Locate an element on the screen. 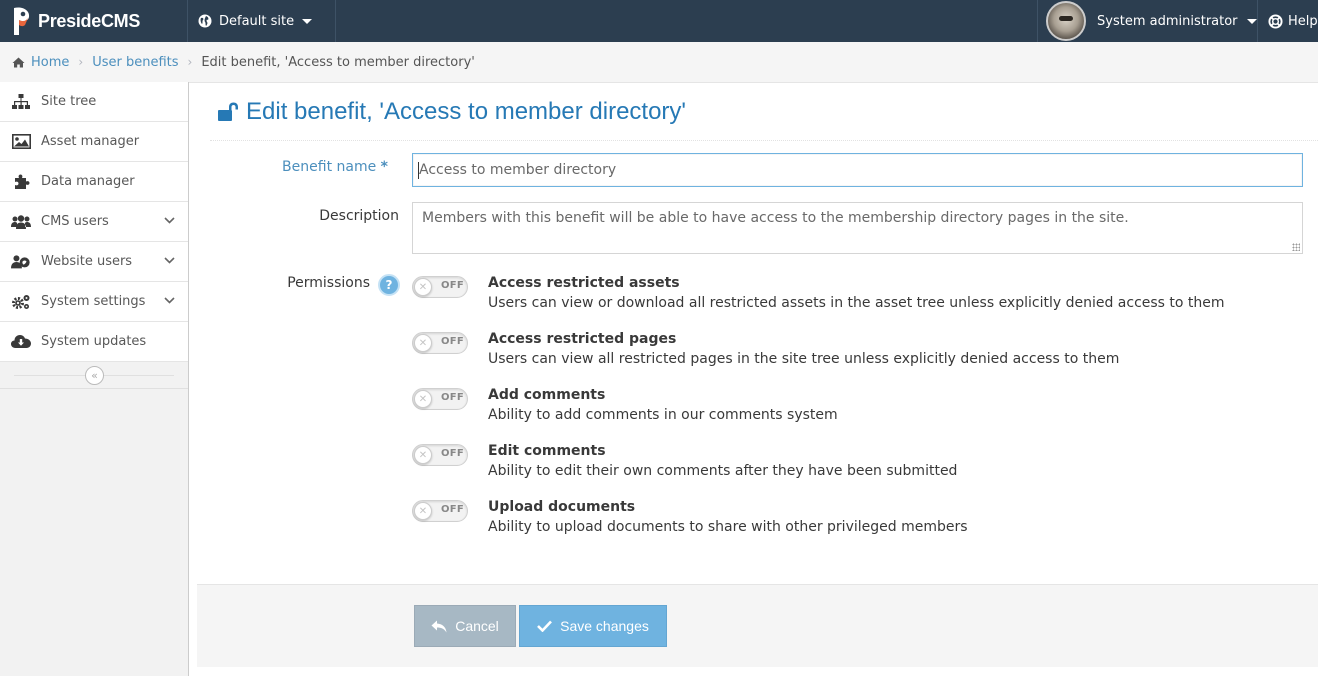 The height and width of the screenshot is (676, 1318). user-name: System administrator is located at coordinates (1167, 21).